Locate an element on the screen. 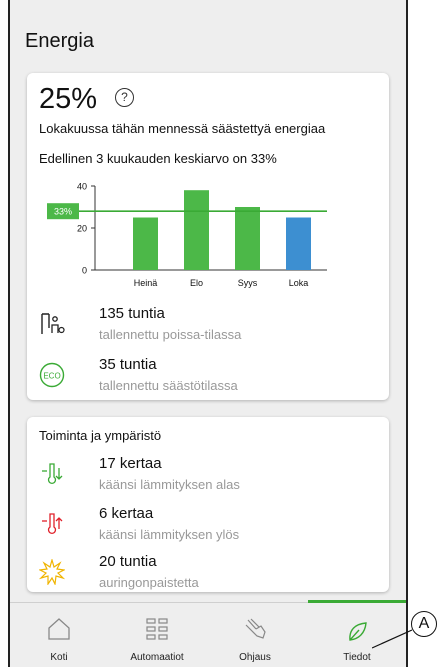  eco-icon: ECO is located at coordinates (52, 375).